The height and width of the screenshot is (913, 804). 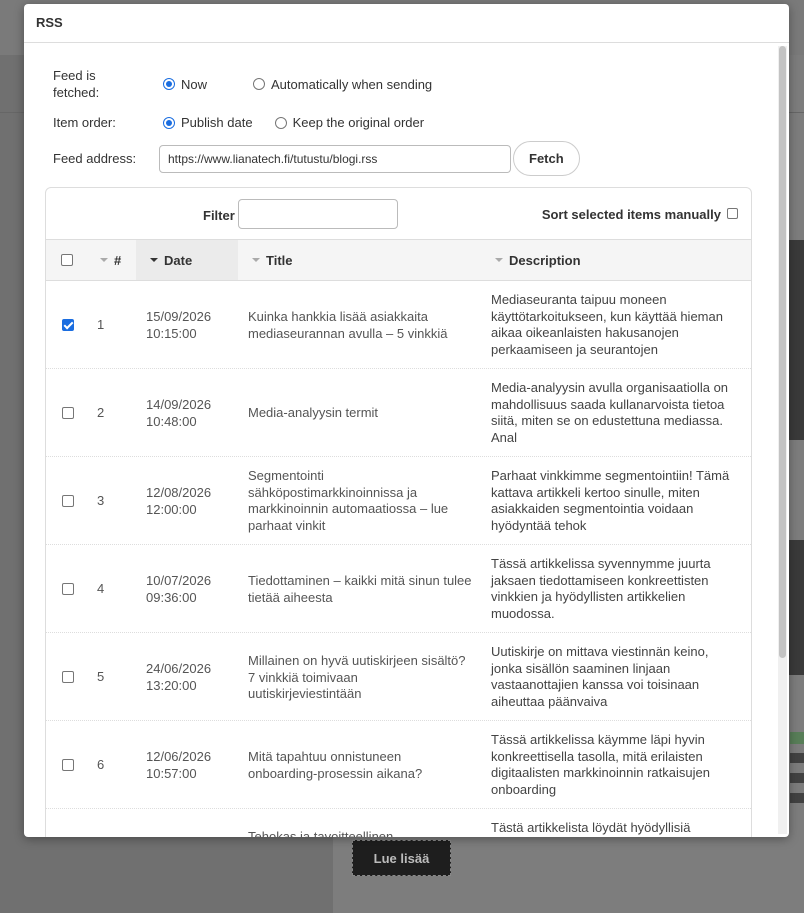 What do you see at coordinates (398, 260) in the screenshot?
I see `table-header: # Date Title Description` at bounding box center [398, 260].